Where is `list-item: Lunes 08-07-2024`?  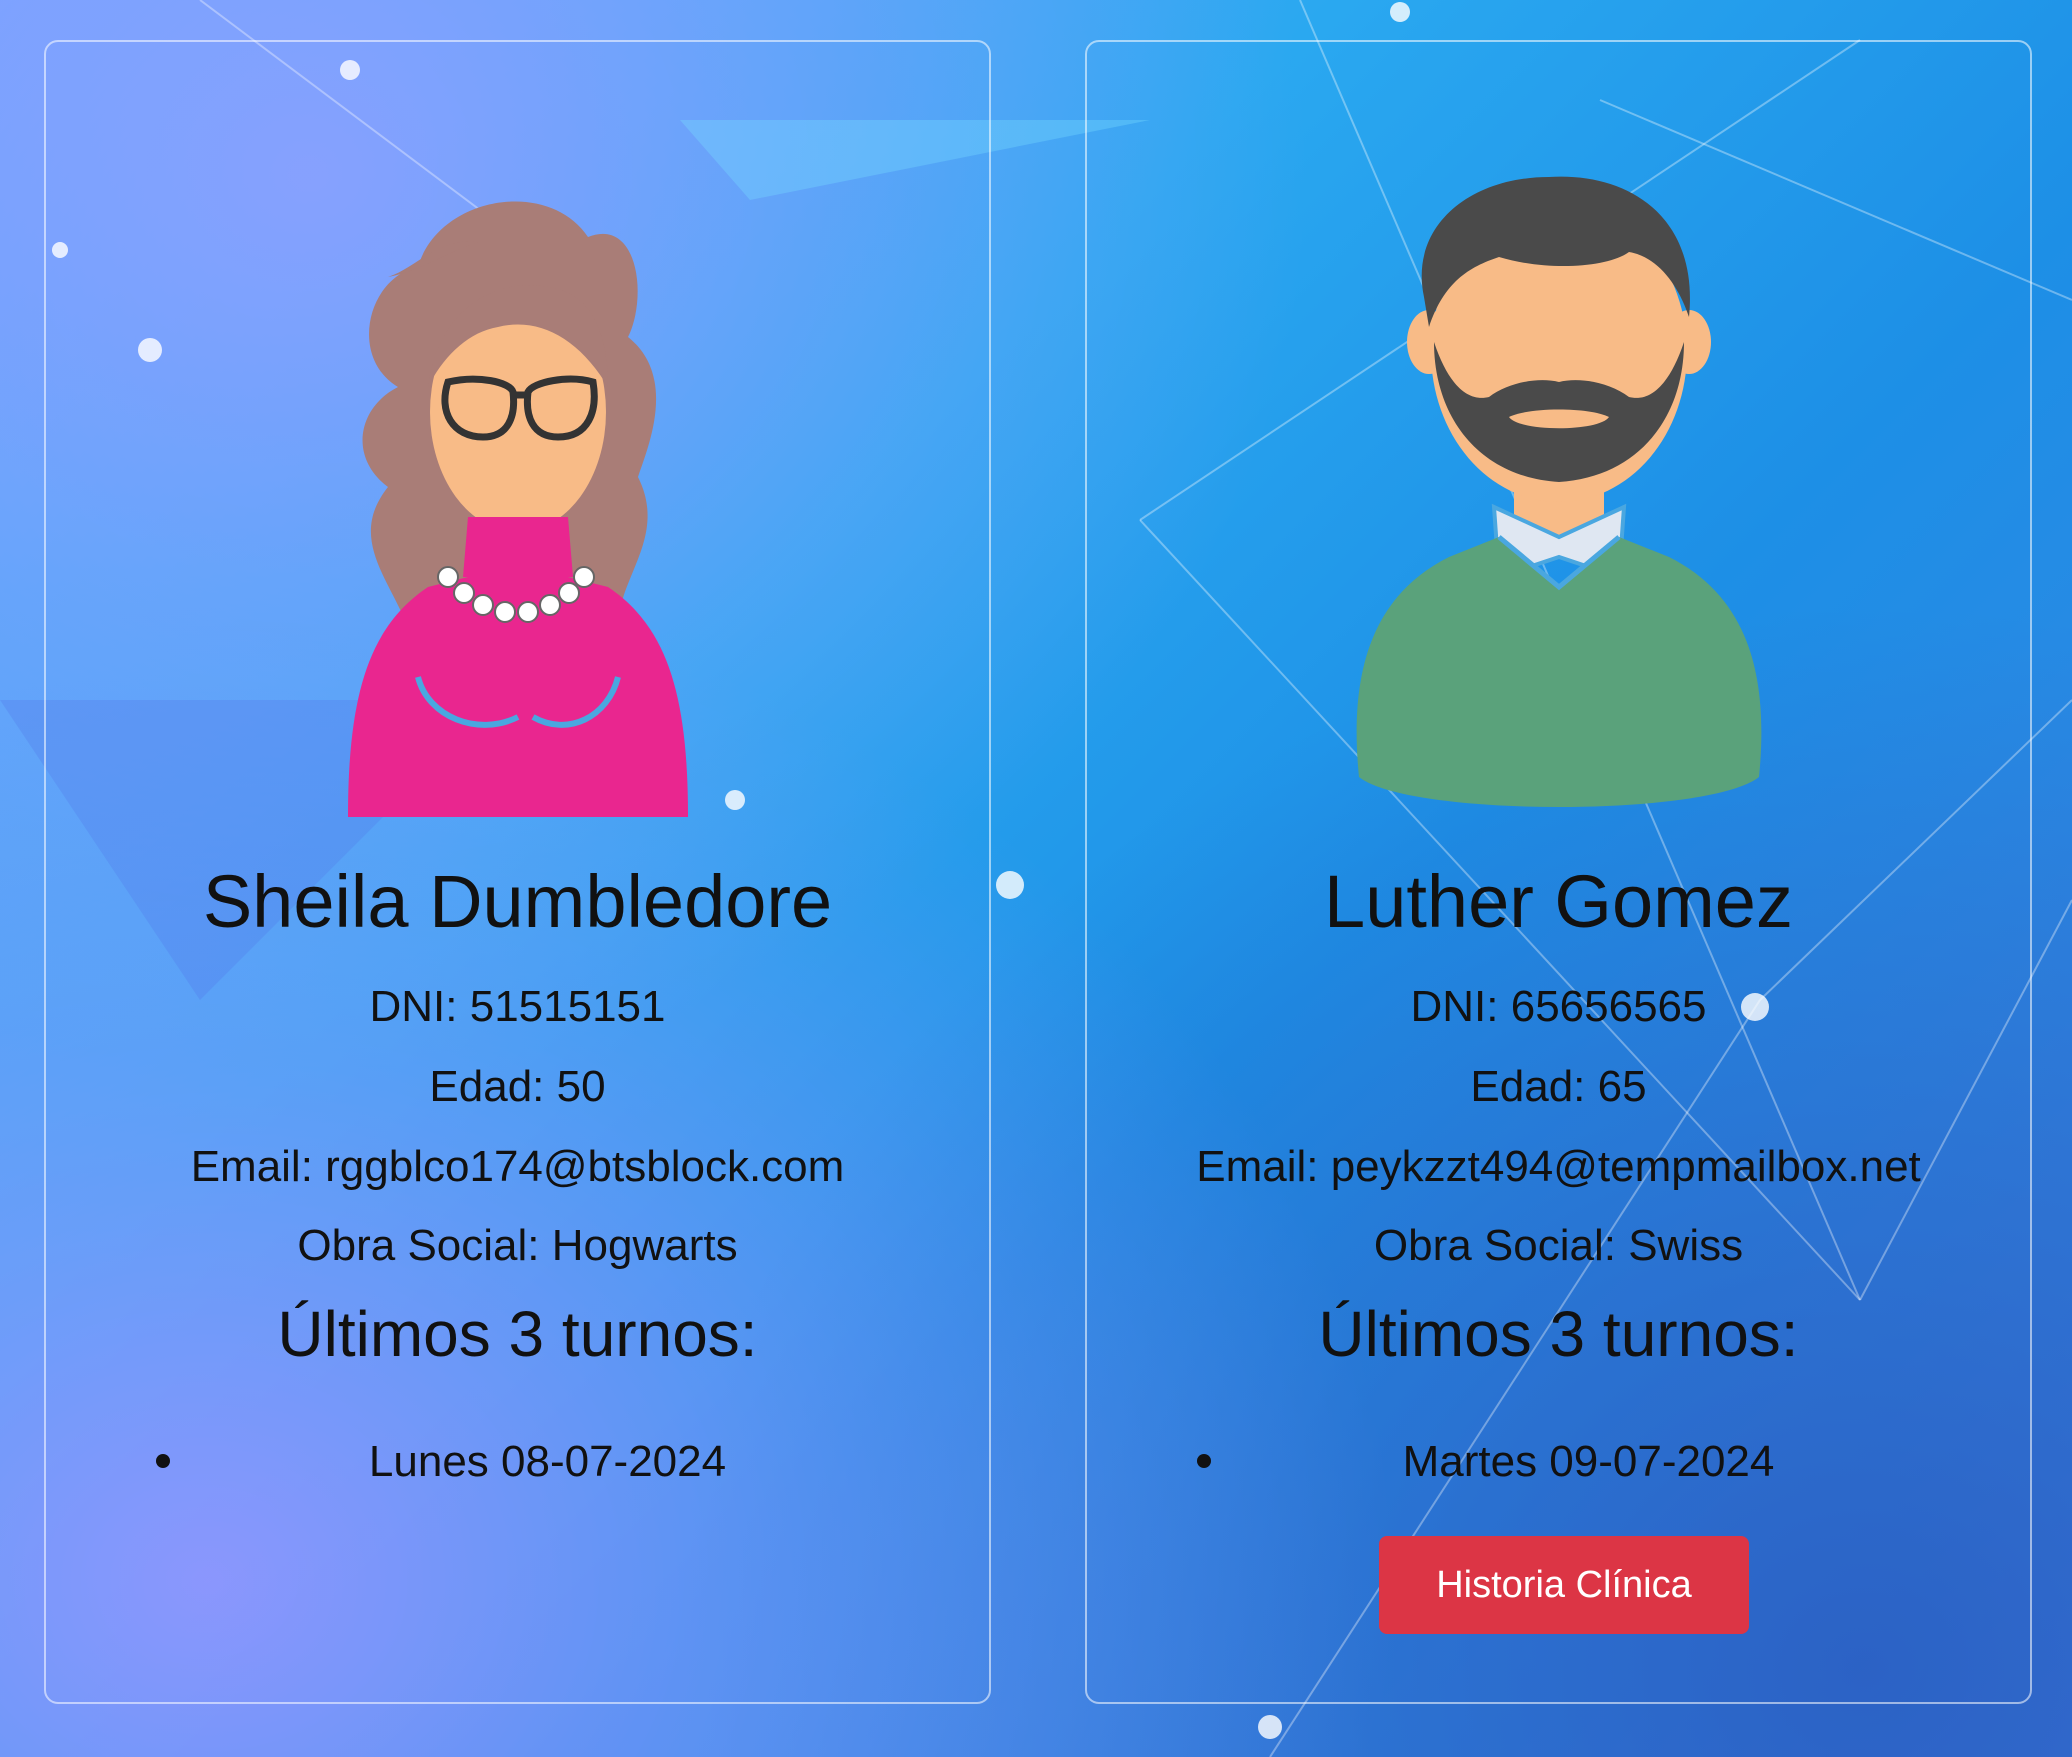 list-item: Lunes 08-07-2024 is located at coordinates (517, 1467).